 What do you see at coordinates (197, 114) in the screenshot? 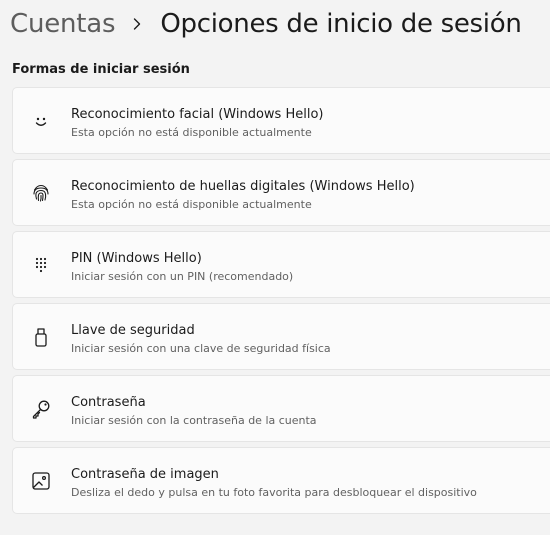
I see `option-title: Reconocimiento facial (Windows Hello)` at bounding box center [197, 114].